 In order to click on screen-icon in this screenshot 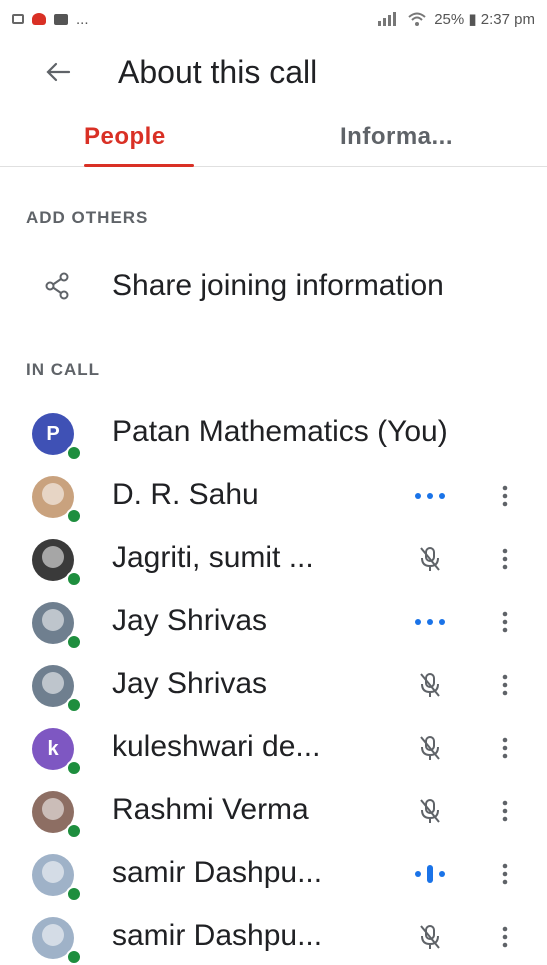, I will do `click(18, 19)`.